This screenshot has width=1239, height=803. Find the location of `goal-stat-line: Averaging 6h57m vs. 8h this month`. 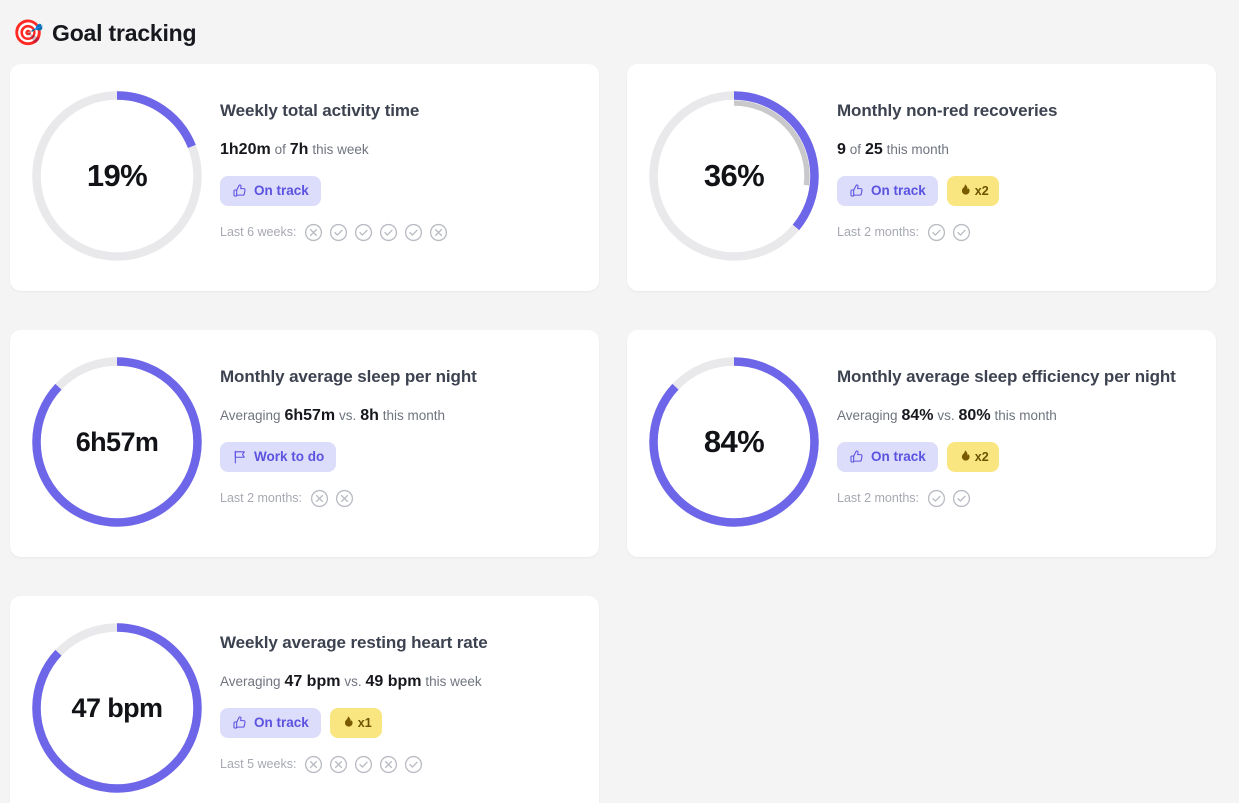

goal-stat-line: Averaging 6h57m vs. 8h this month is located at coordinates (399, 416).